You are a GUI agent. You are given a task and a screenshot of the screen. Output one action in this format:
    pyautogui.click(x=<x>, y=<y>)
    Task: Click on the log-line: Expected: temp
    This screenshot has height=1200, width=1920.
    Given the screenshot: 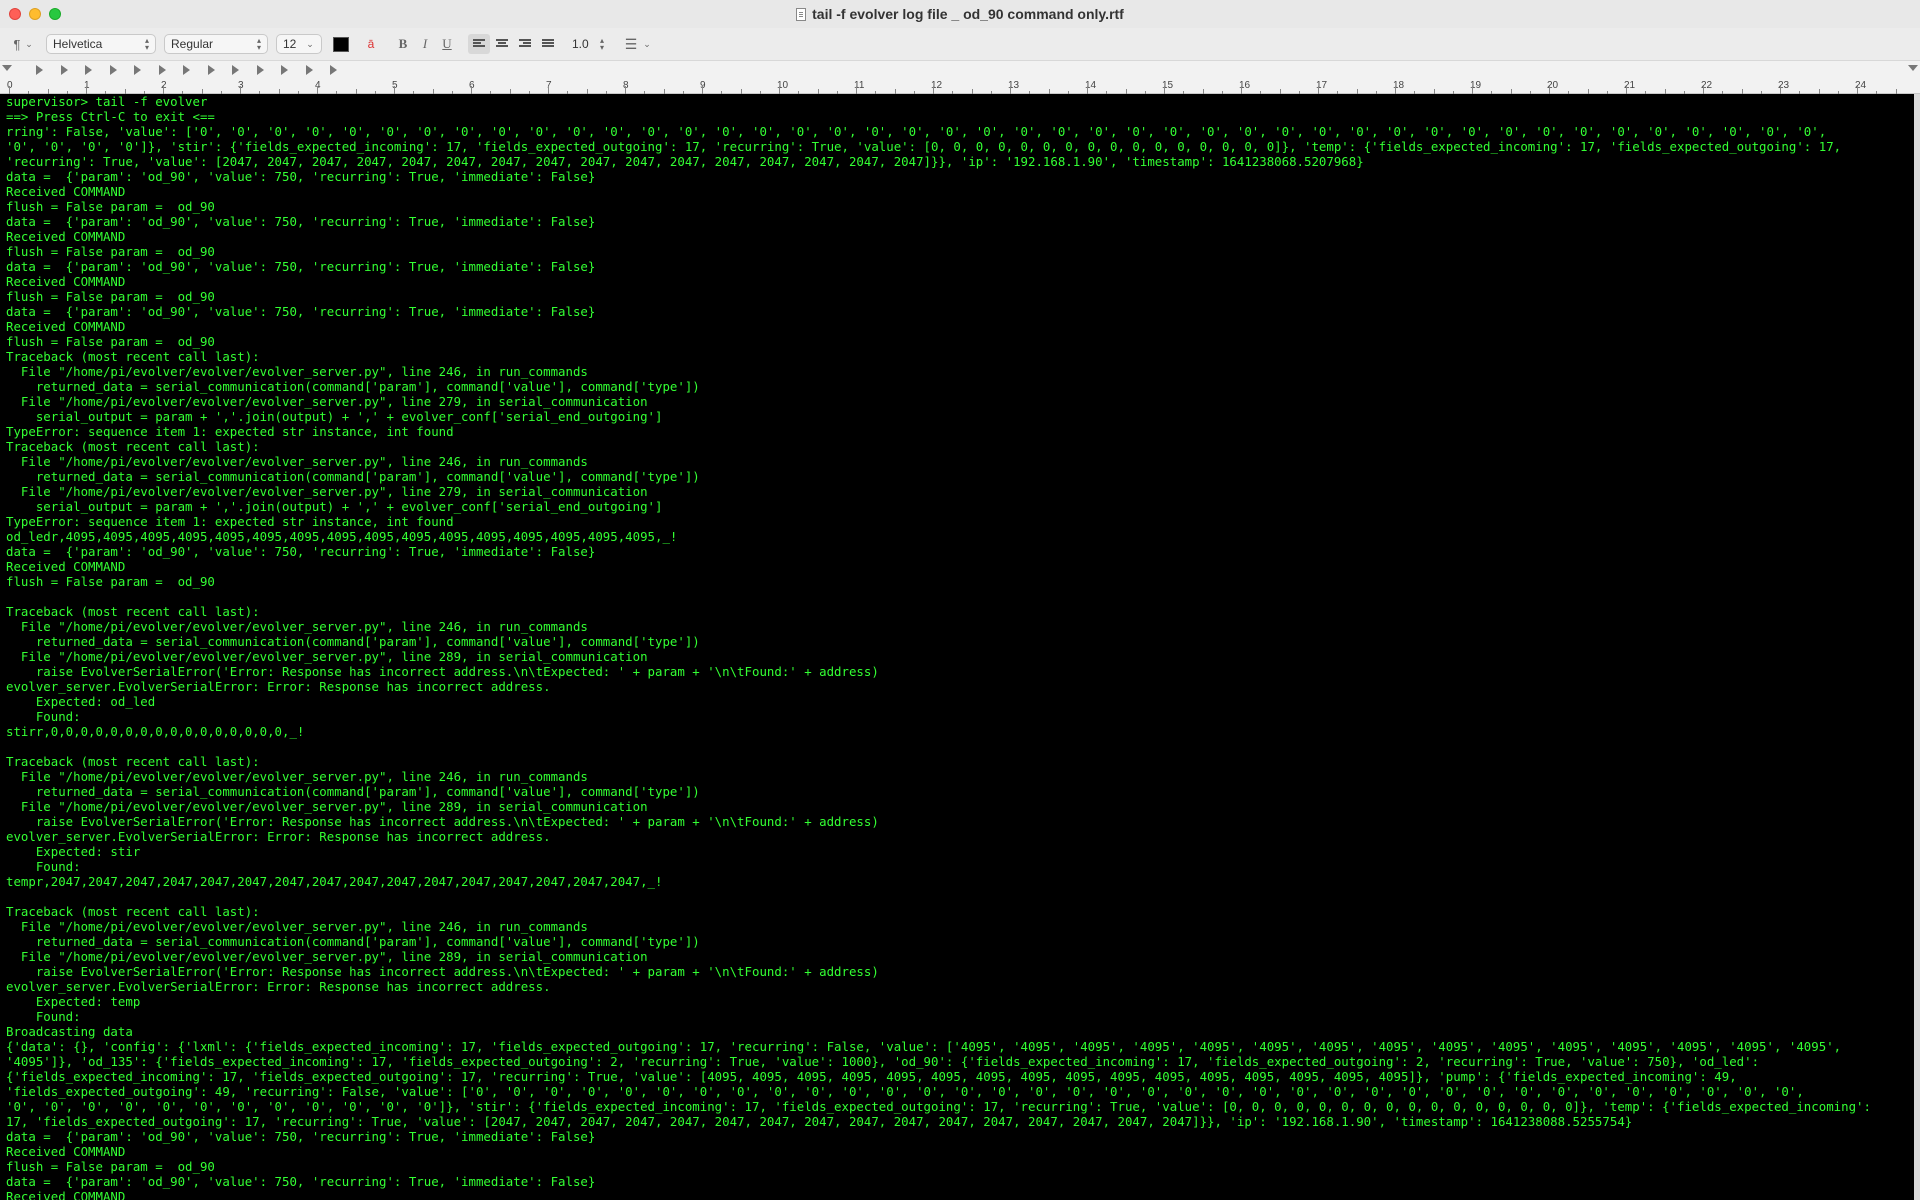 What is the action you would take?
    pyautogui.click(x=73, y=1001)
    